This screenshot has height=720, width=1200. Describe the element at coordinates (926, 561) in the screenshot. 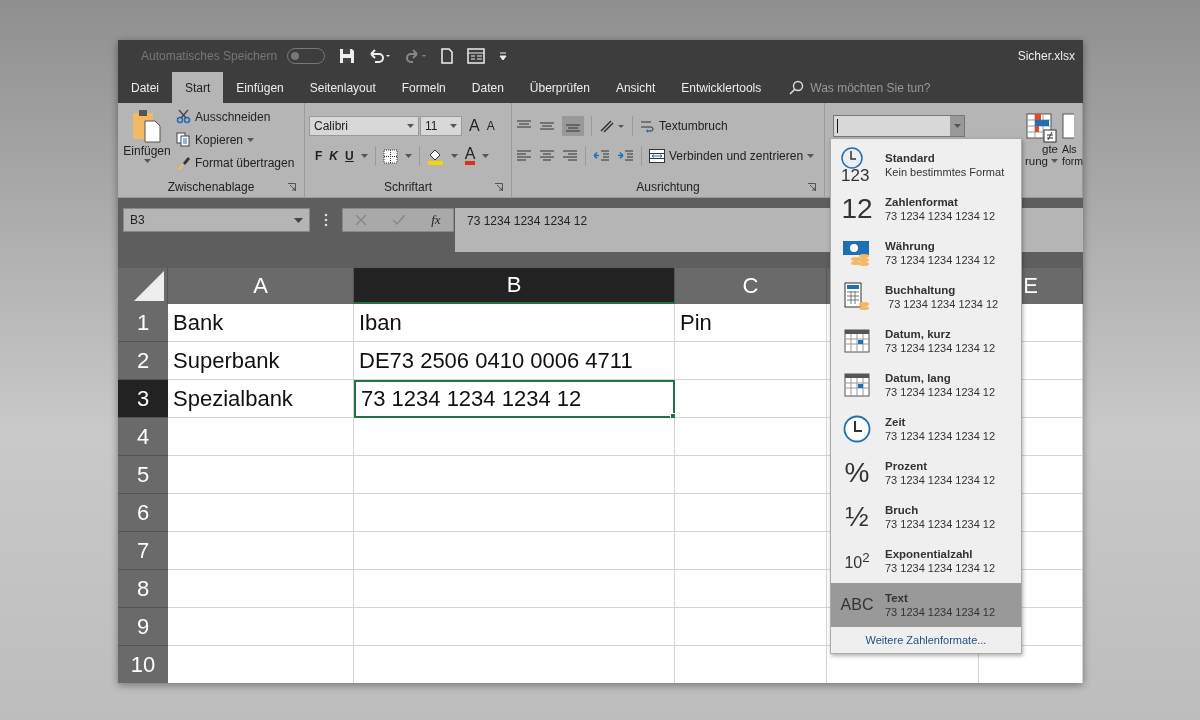

I see `format-menu-item: 10$^{2}$ Exponentialzahl 73 1234 1234 1234 12` at that location.